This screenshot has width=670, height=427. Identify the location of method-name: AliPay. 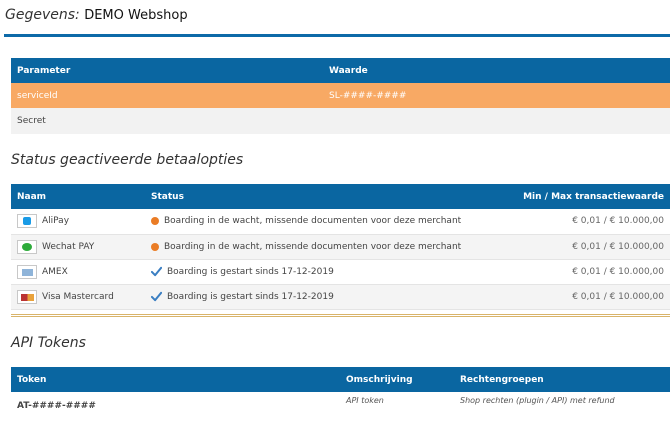
(56, 221).